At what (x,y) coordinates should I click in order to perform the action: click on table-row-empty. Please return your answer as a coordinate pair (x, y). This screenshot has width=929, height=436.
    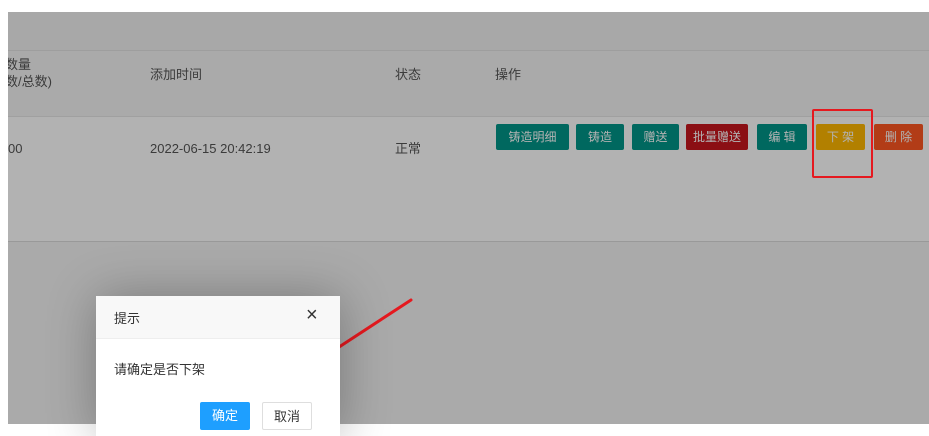
    Looking at the image, I should click on (468, 211).